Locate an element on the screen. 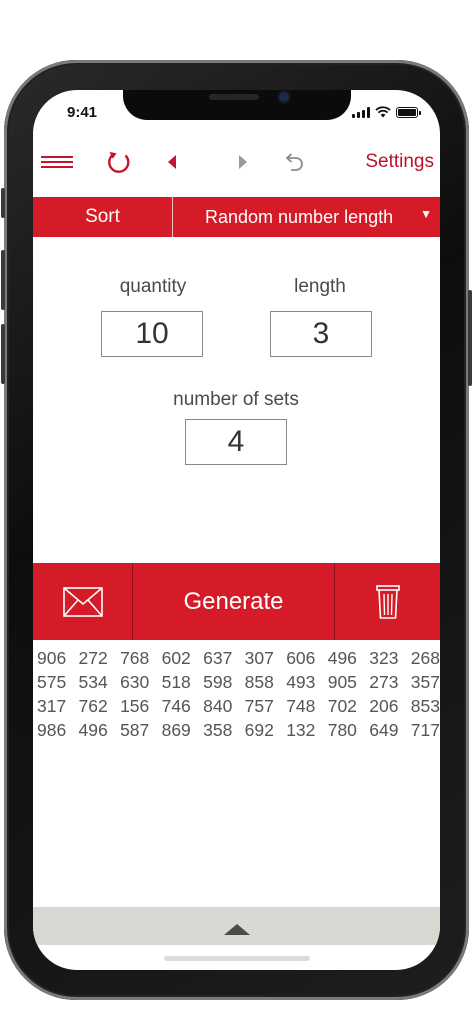  bottom-drawer-handle is located at coordinates (236, 926).